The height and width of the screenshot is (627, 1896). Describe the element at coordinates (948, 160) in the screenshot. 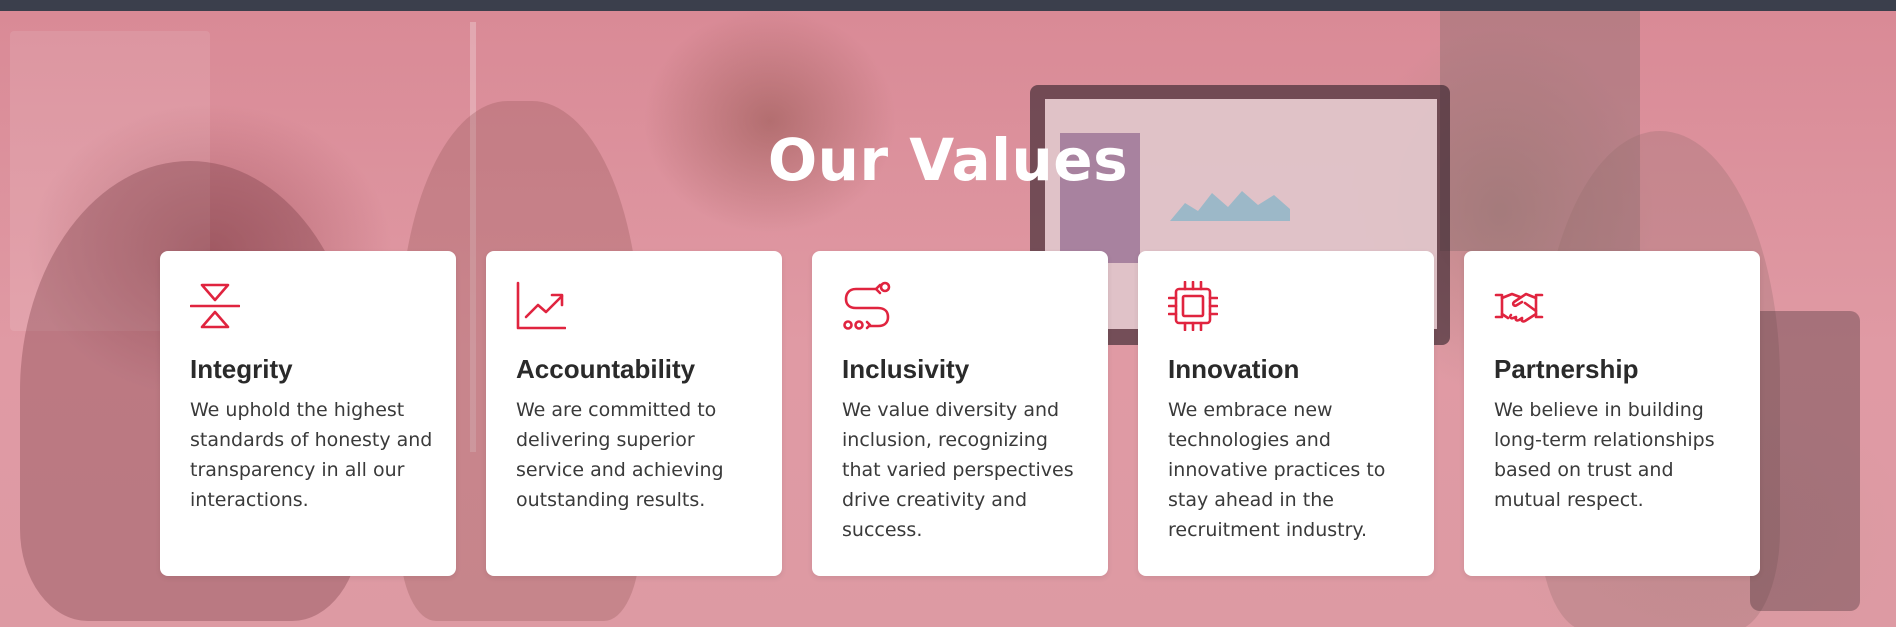

I see `section-title: Our Values` at that location.